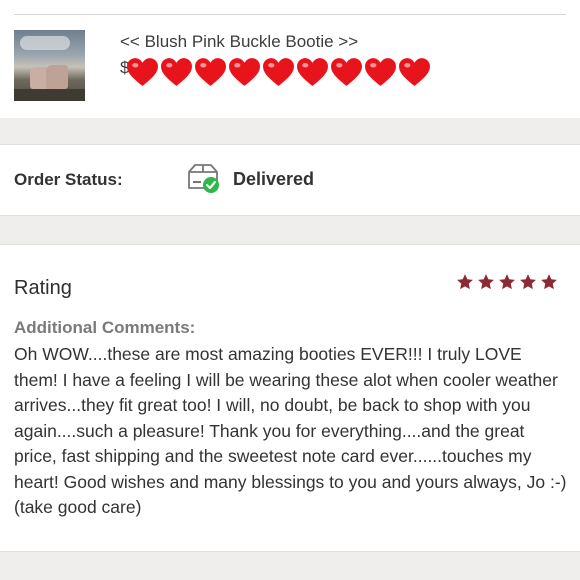 The image size is (580, 580). I want to click on comments-label: Additional Comments:, so click(105, 327).